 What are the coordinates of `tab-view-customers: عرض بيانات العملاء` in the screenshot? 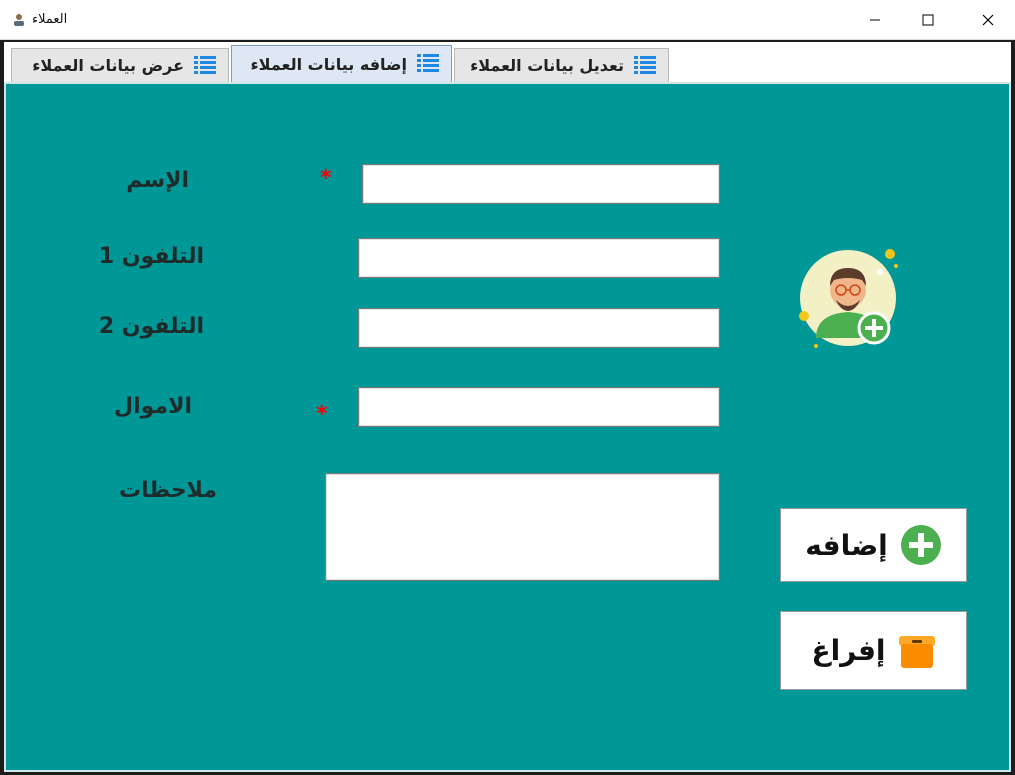 It's located at (120, 65).